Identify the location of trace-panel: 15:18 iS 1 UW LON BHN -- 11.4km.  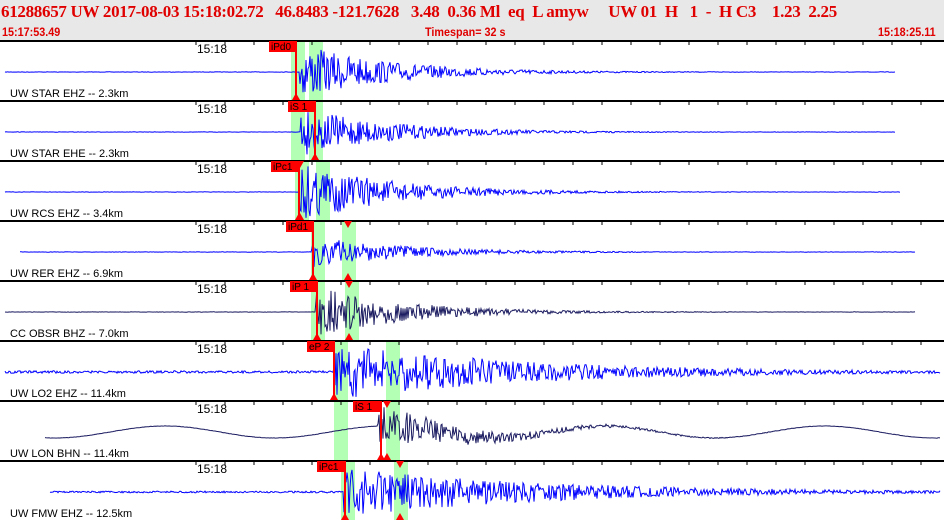
(472, 430).